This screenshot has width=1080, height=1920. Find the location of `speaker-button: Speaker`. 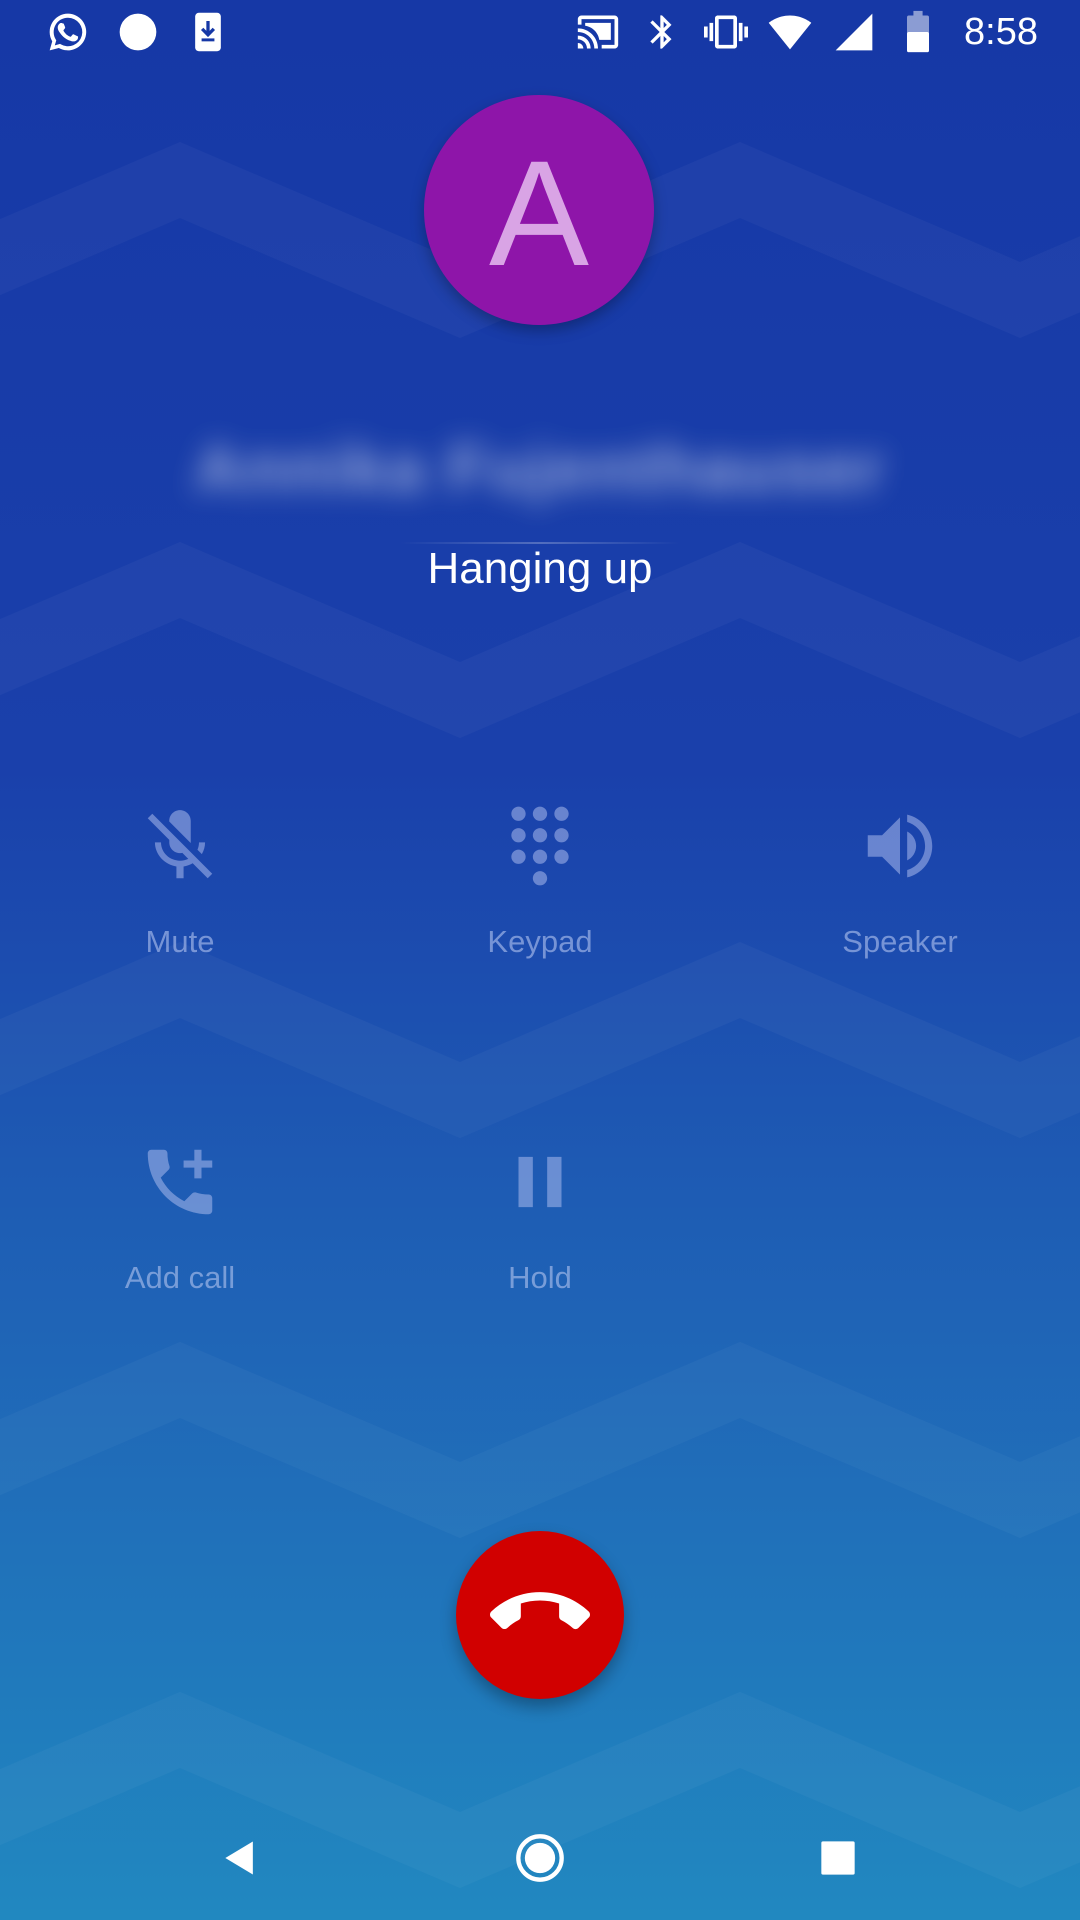

speaker-button: Speaker is located at coordinates (900, 896).